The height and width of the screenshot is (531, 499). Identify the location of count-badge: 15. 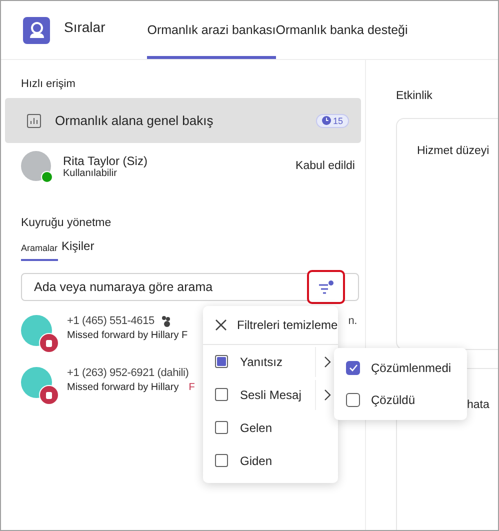
(332, 121).